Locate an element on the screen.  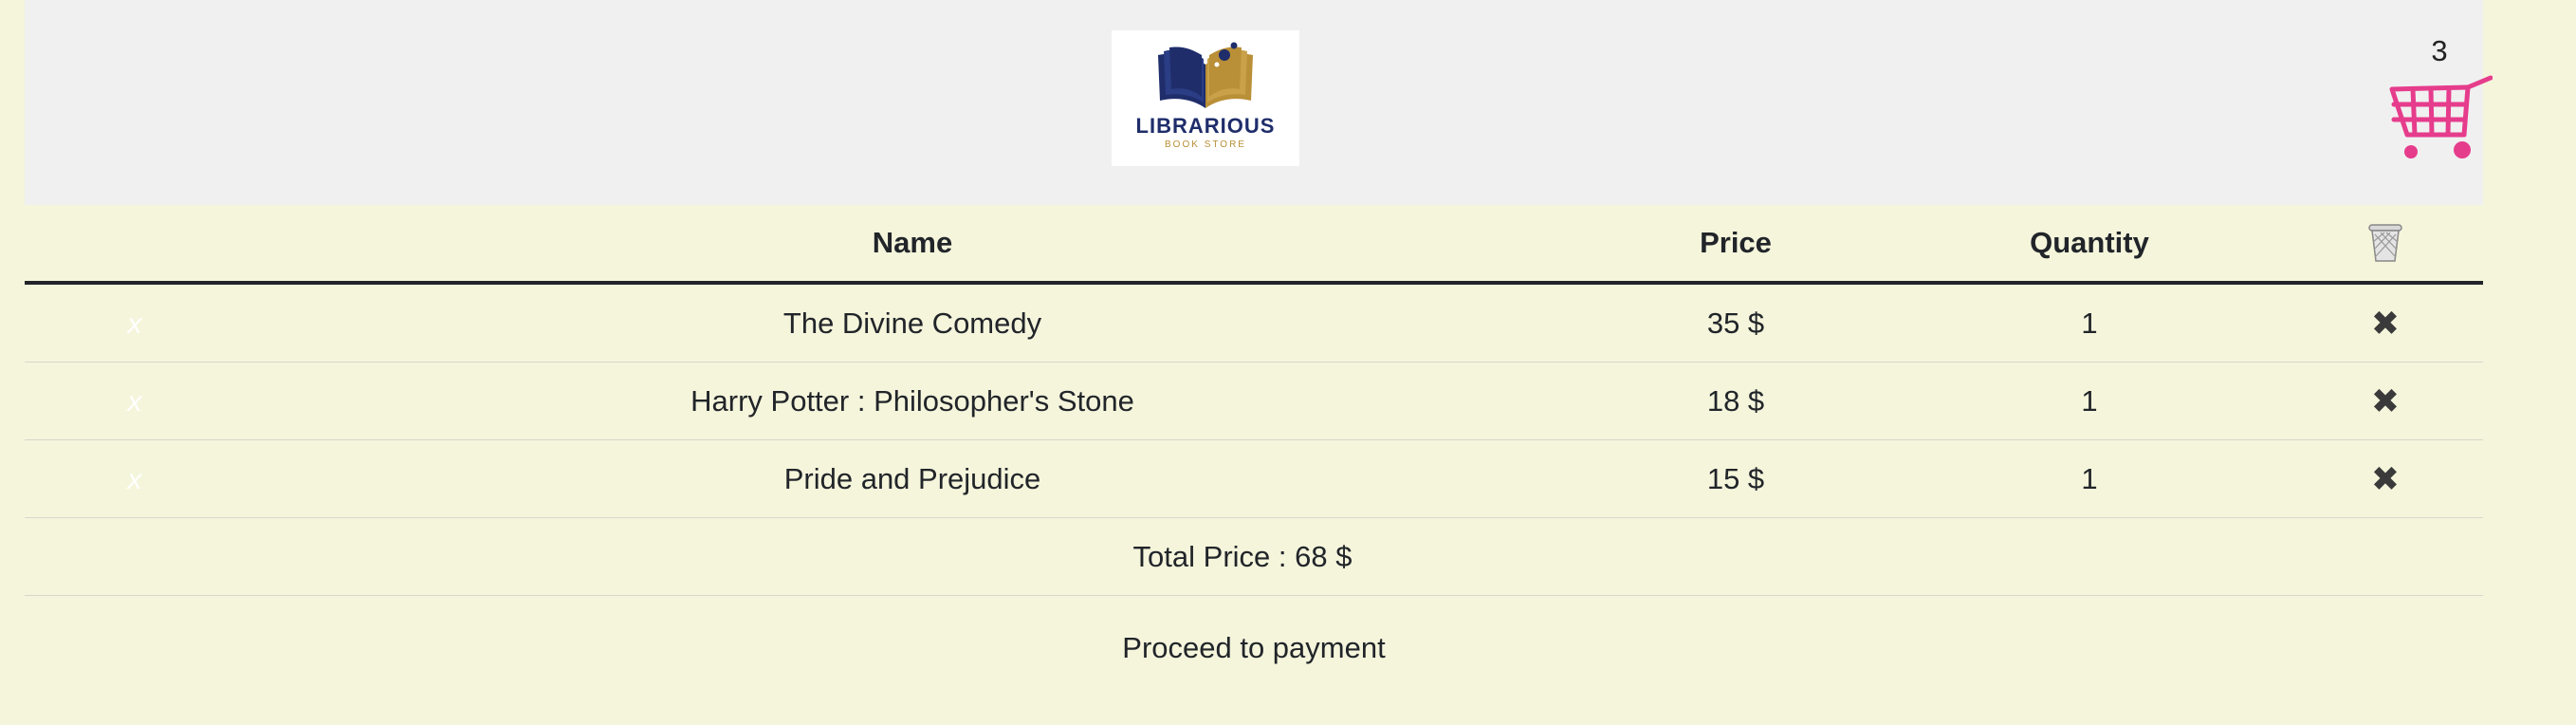
book-price: 15 $ is located at coordinates (1735, 478).